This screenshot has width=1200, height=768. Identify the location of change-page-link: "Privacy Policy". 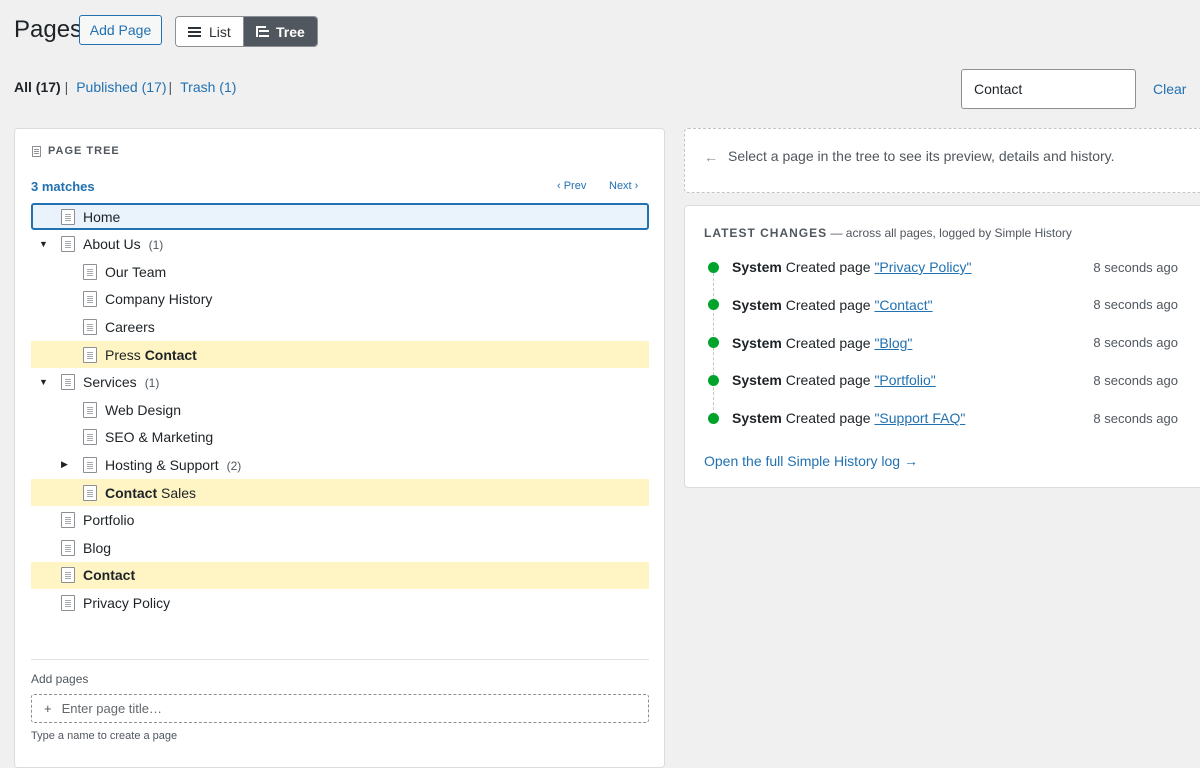
(922, 267).